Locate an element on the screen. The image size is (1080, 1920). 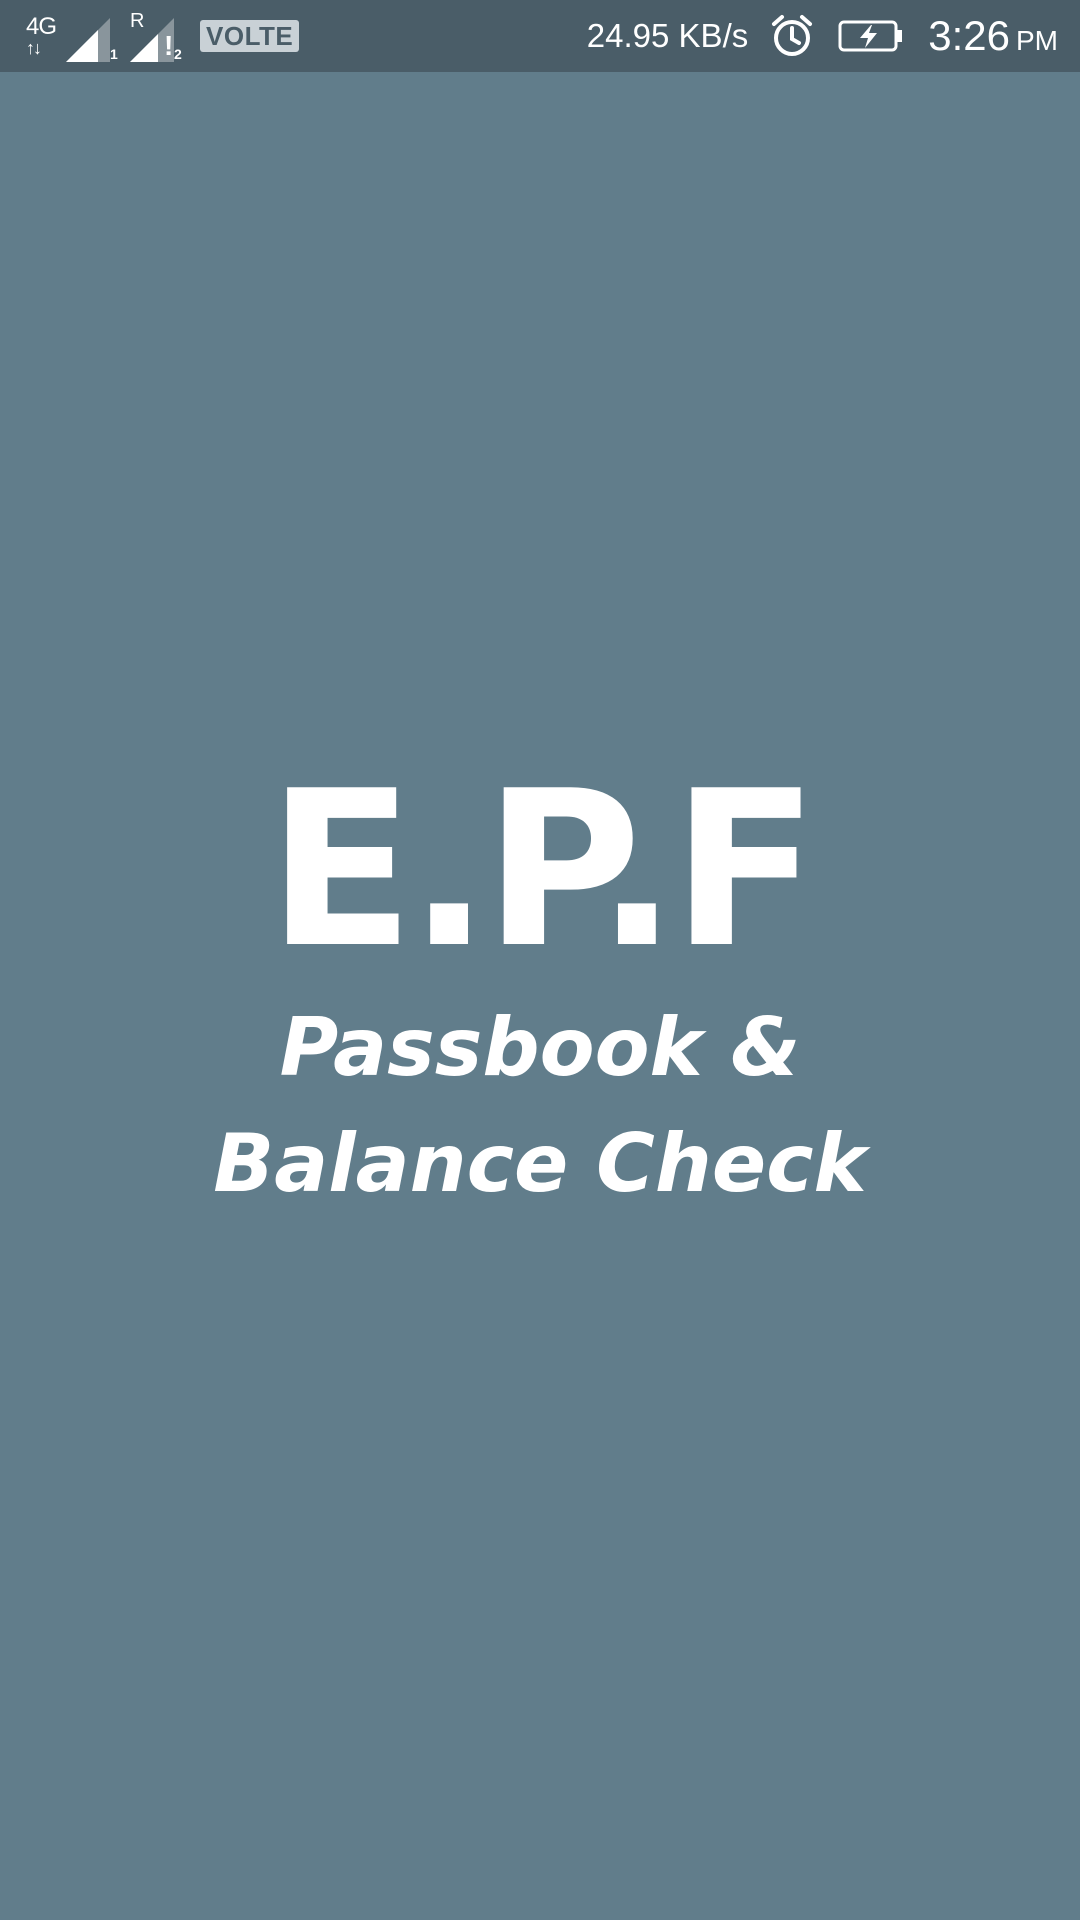
signal-icon is located at coordinates (88, 40).